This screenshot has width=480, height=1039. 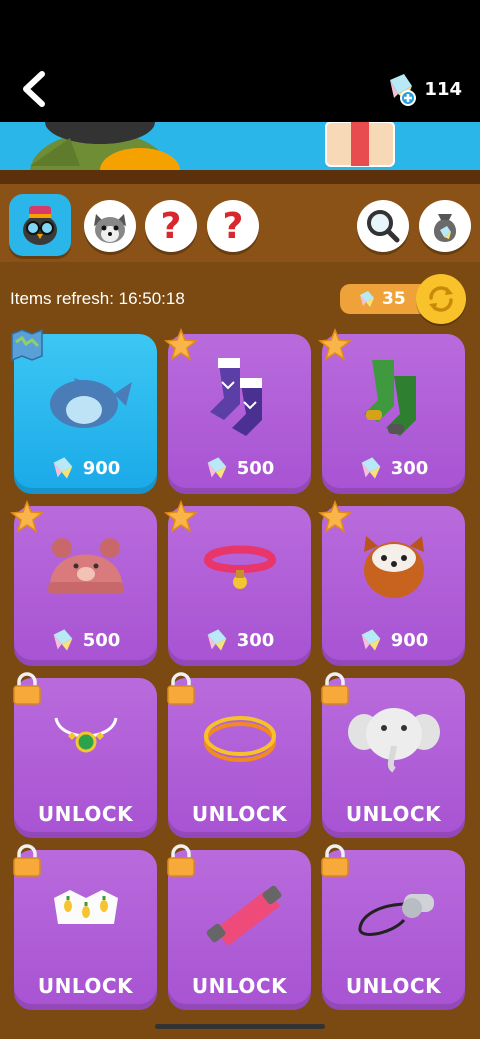 What do you see at coordinates (394, 567) in the screenshot?
I see `red-panda-hat-art` at bounding box center [394, 567].